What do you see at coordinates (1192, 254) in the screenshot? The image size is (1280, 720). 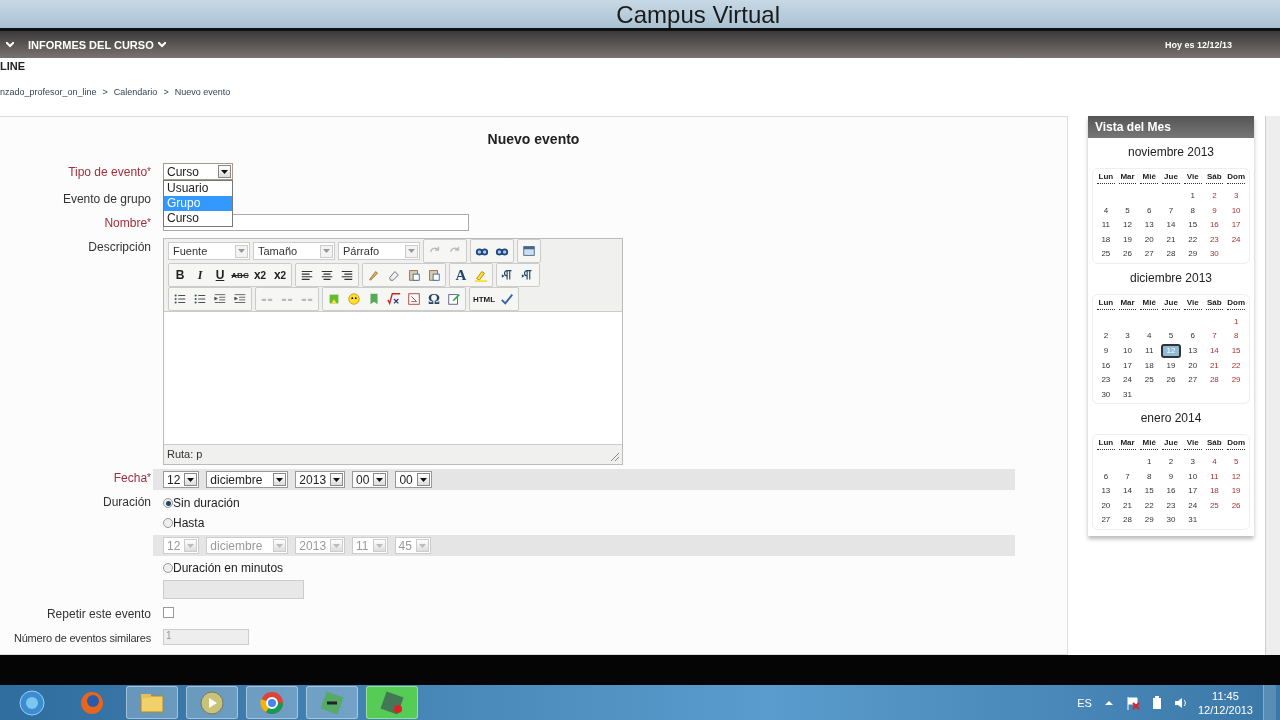 I see `calendar-day: 29` at bounding box center [1192, 254].